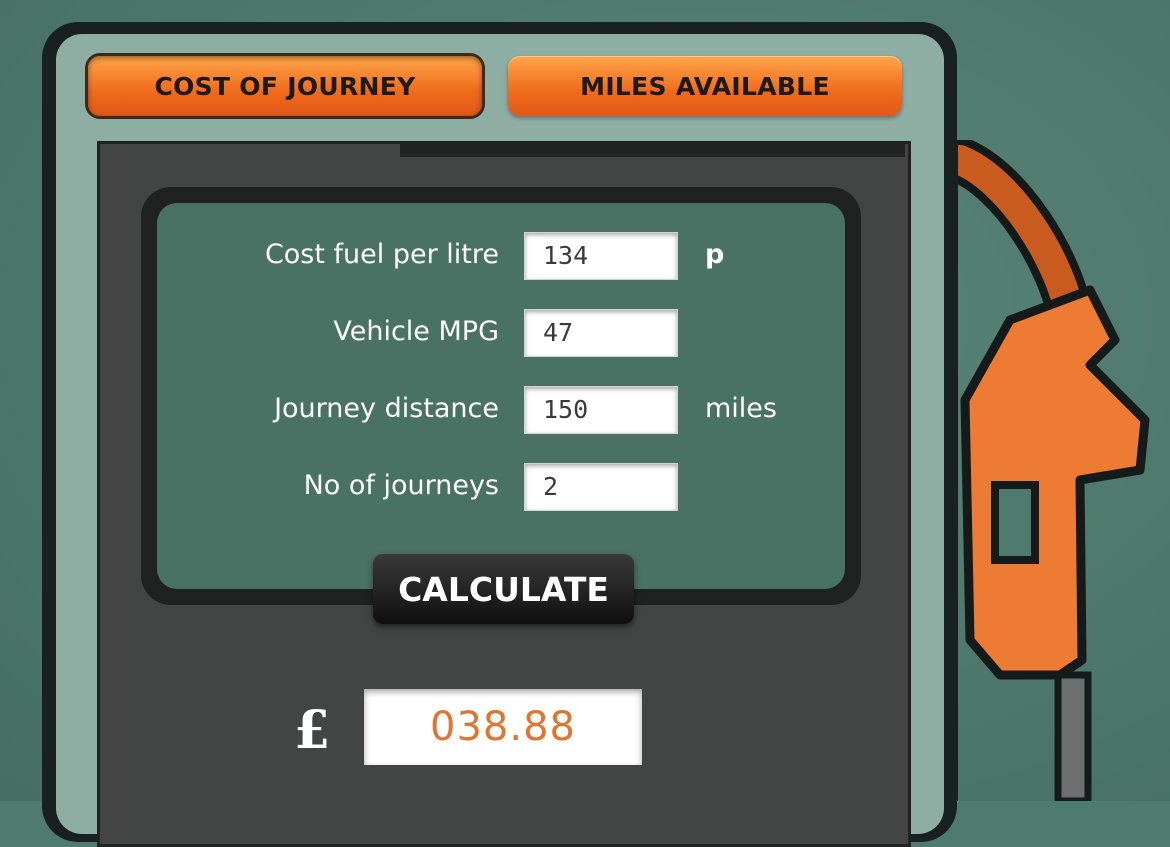 This screenshot has width=1170, height=847. Describe the element at coordinates (601, 333) in the screenshot. I see `mpg-input: 47` at that location.